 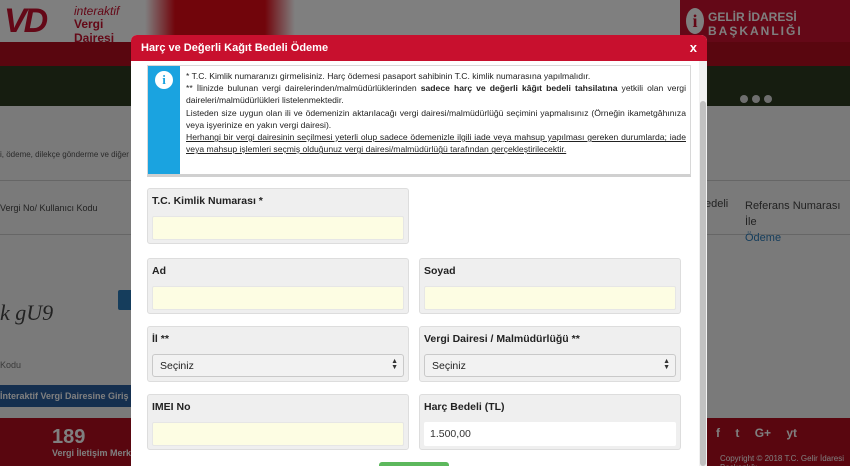 I want to click on tc-kimlik-group: T.C. Kimlik Numarası *, so click(x=278, y=216).